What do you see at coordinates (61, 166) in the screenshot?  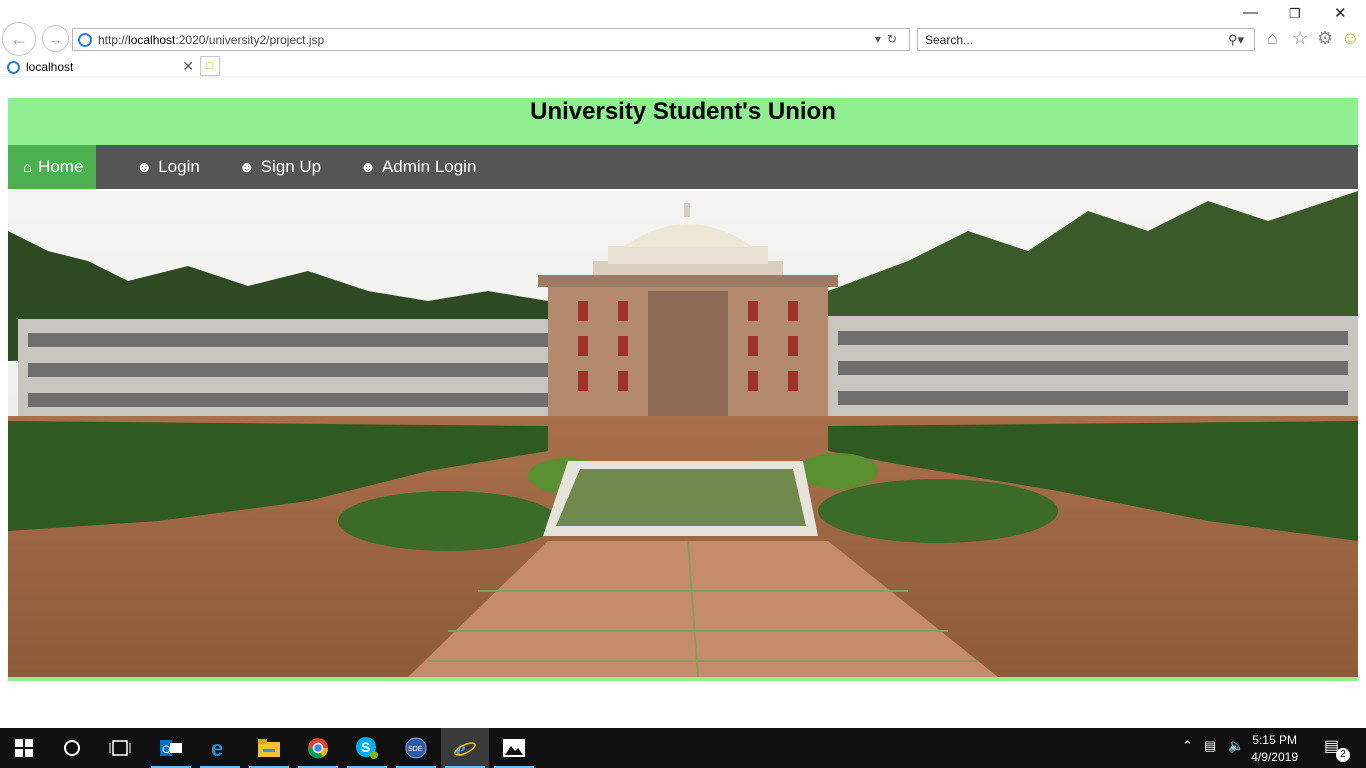 I see `nav-home-label: Home` at bounding box center [61, 166].